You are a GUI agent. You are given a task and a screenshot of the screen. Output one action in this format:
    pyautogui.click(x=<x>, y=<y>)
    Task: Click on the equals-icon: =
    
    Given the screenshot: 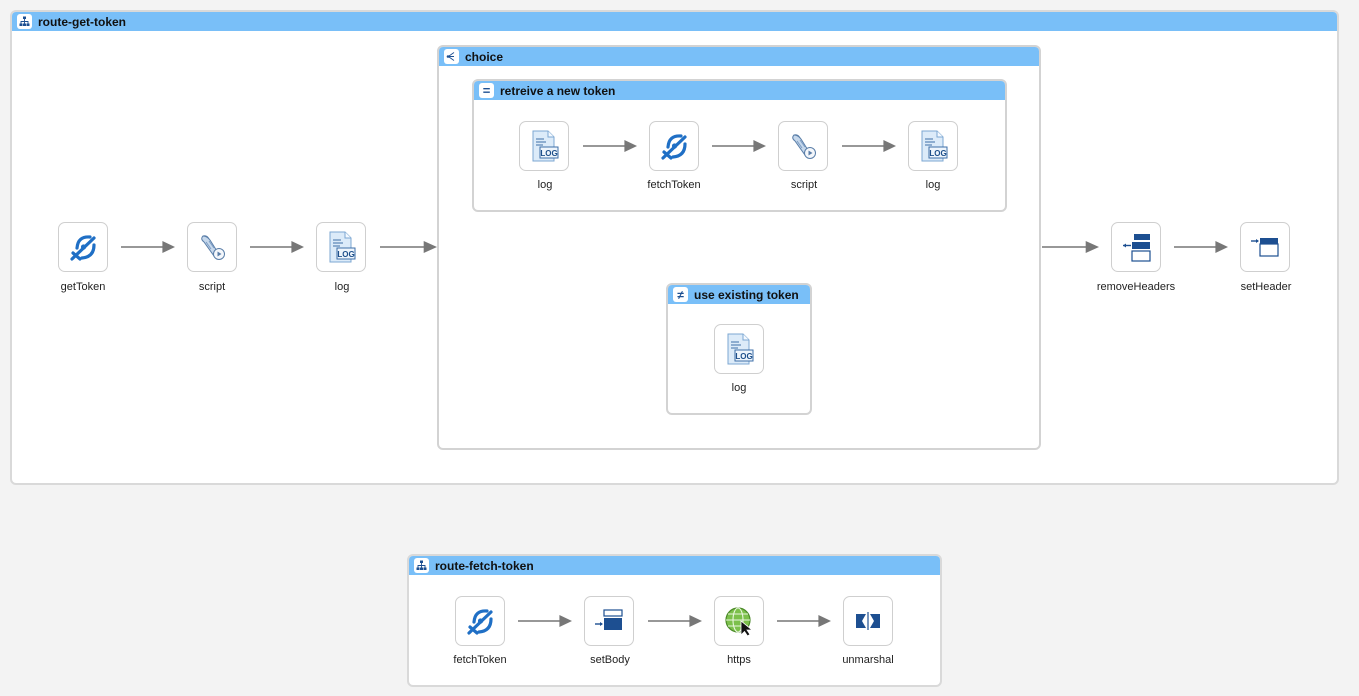 What is the action you would take?
    pyautogui.click(x=486, y=90)
    